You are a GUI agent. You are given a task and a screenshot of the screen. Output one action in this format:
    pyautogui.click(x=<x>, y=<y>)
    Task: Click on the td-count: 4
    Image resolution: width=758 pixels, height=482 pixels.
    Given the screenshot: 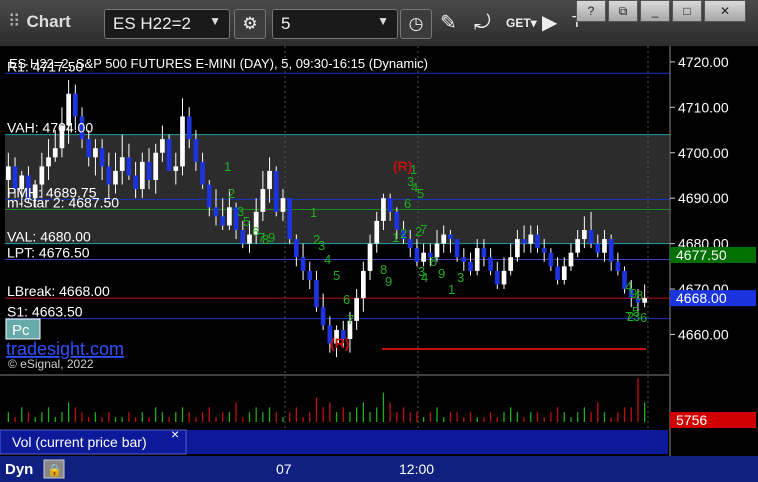 What is the action you would take?
    pyautogui.click(x=327, y=259)
    